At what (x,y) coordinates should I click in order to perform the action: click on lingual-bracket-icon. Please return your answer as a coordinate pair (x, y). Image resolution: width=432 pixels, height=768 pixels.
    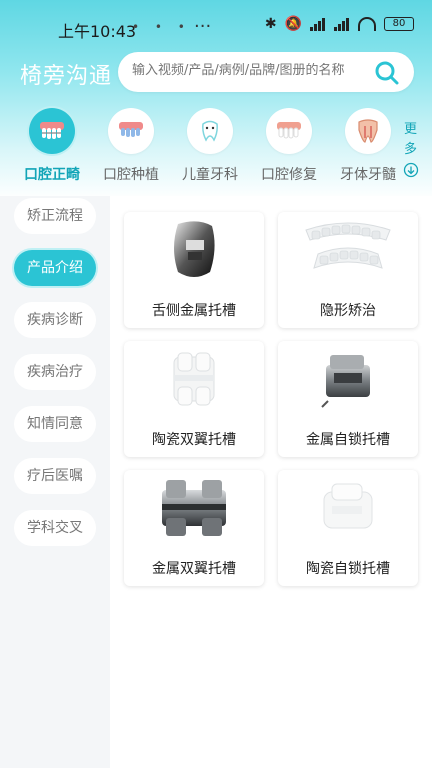
    Looking at the image, I should click on (194, 249).